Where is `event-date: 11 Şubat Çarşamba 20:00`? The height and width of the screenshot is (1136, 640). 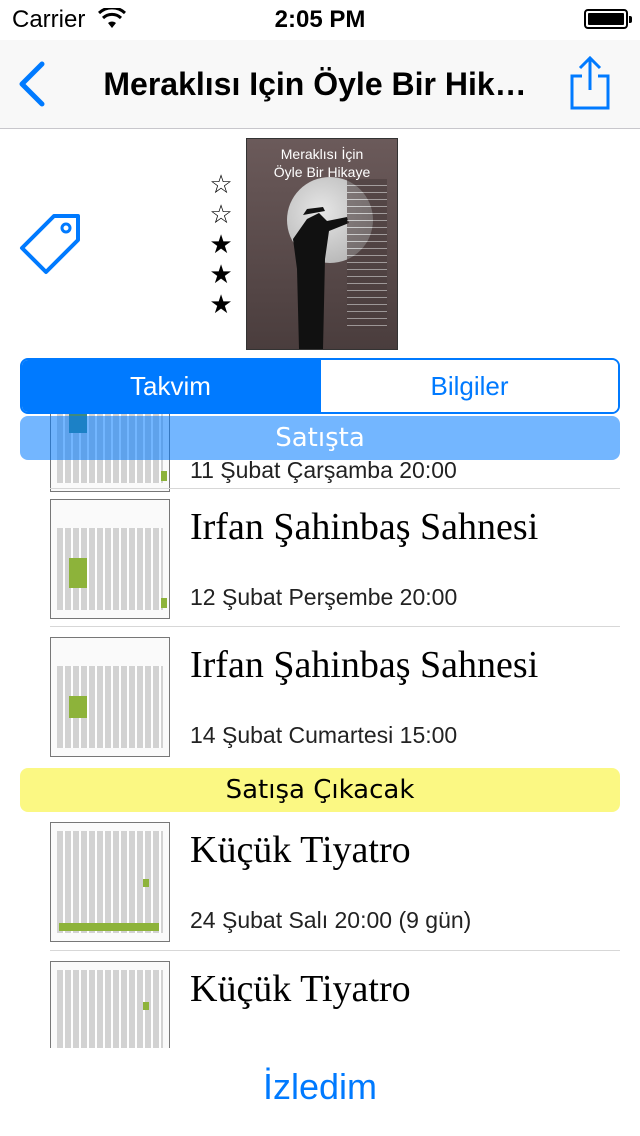 event-date: 11 Şubat Çarşamba 20:00 is located at coordinates (323, 470).